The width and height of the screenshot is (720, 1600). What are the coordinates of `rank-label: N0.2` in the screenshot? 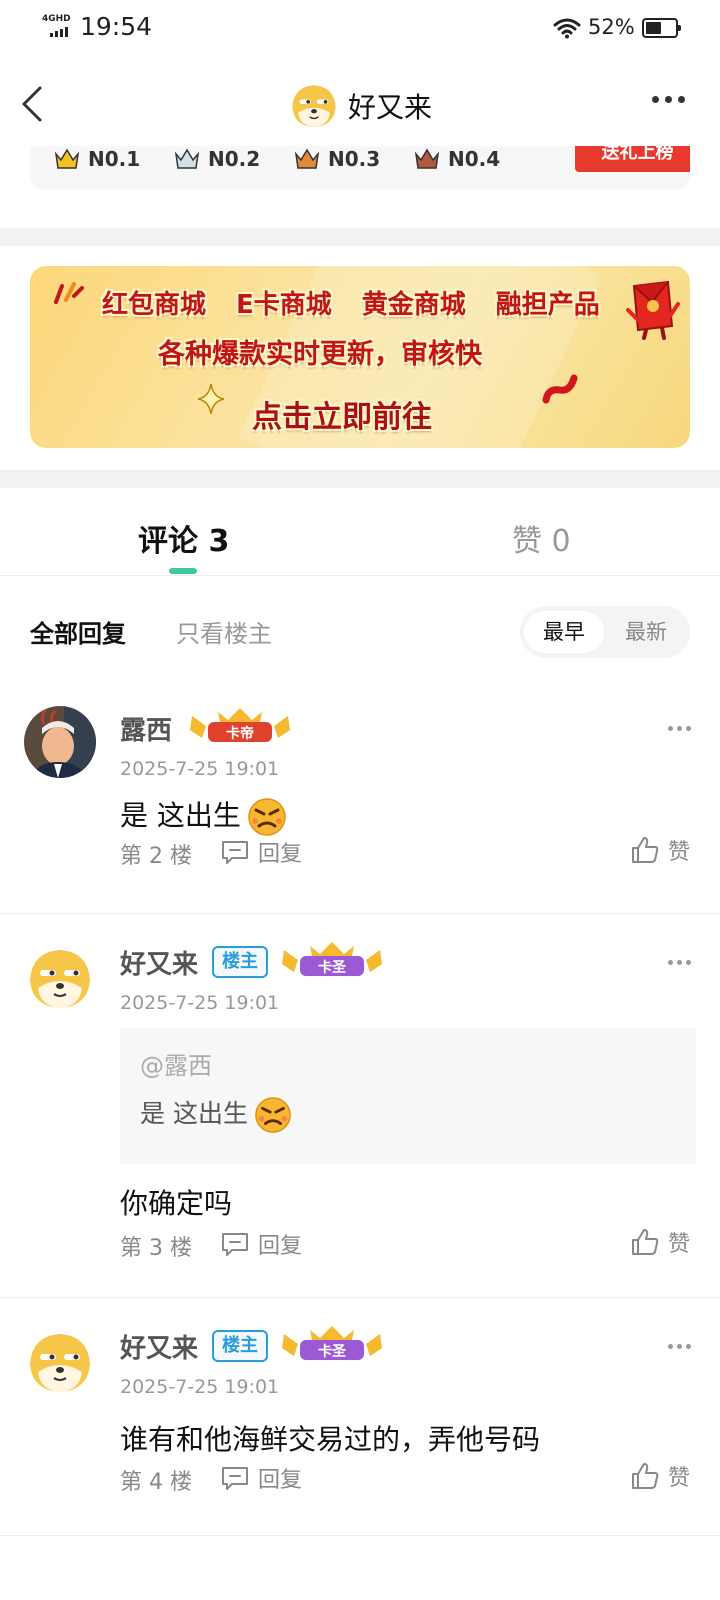 It's located at (234, 159).